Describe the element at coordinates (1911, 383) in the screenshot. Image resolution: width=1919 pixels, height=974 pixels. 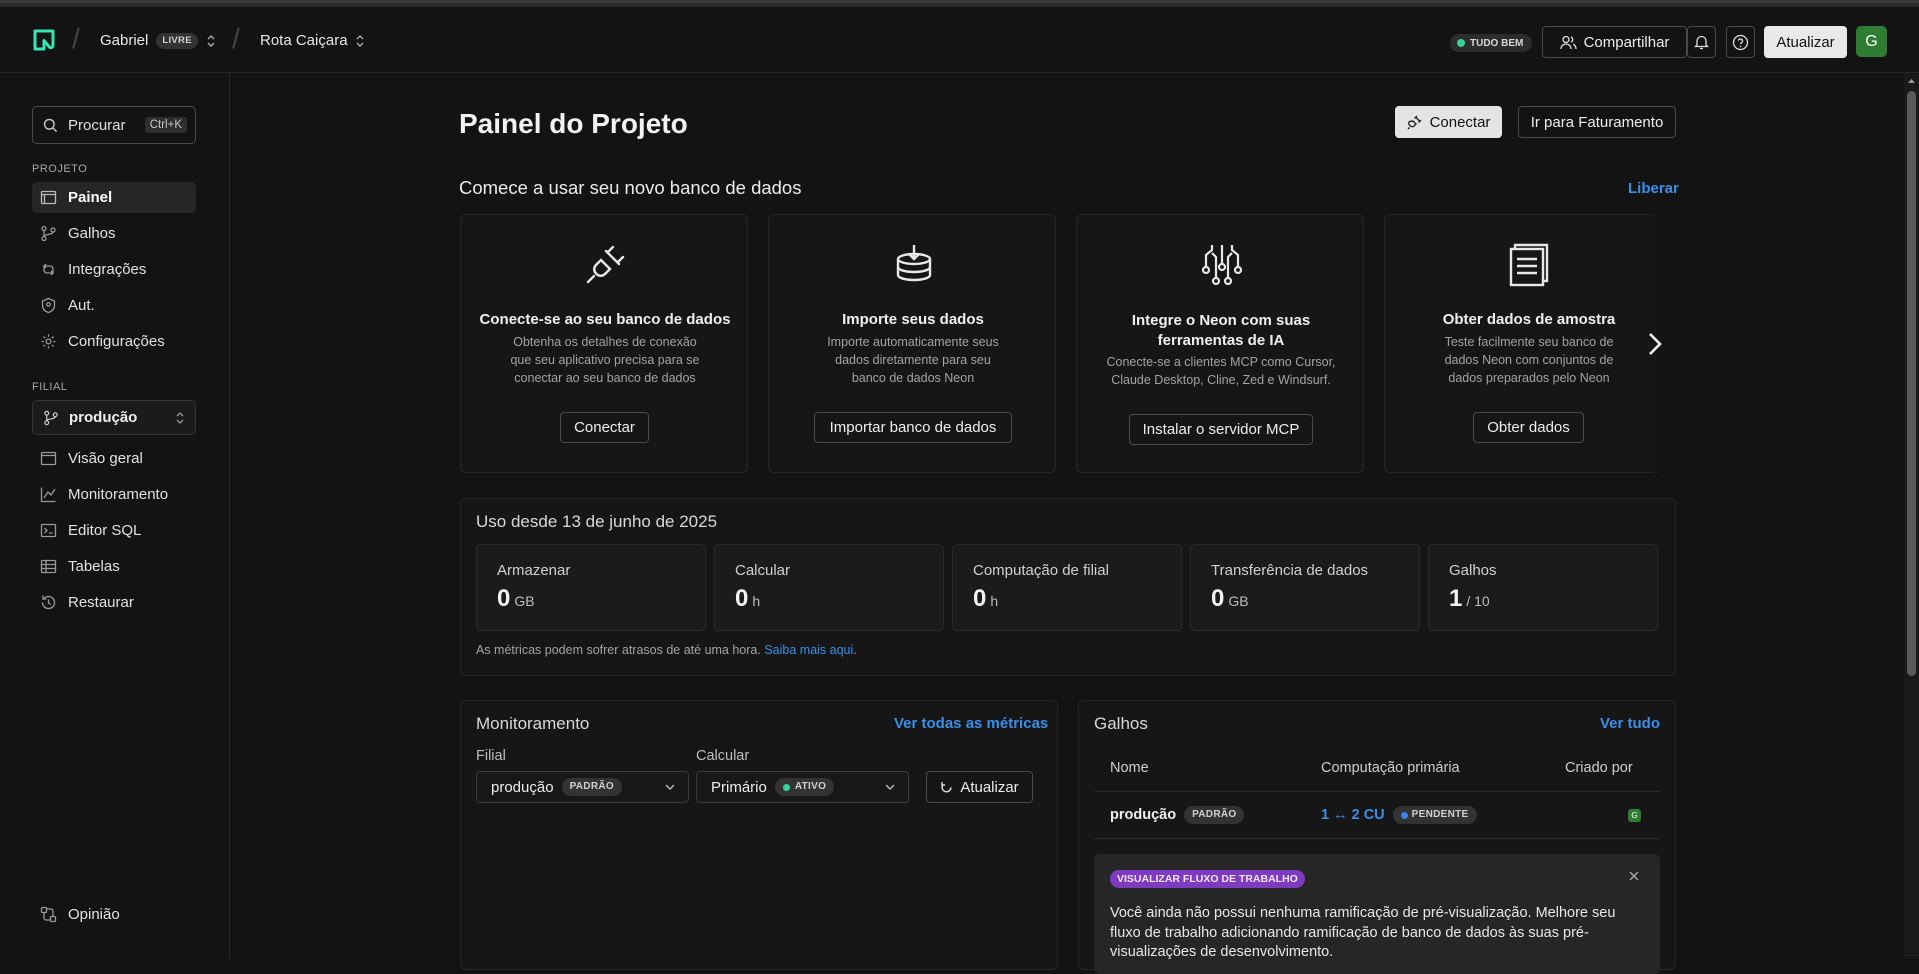
I see `scrollbar-thumb` at that location.